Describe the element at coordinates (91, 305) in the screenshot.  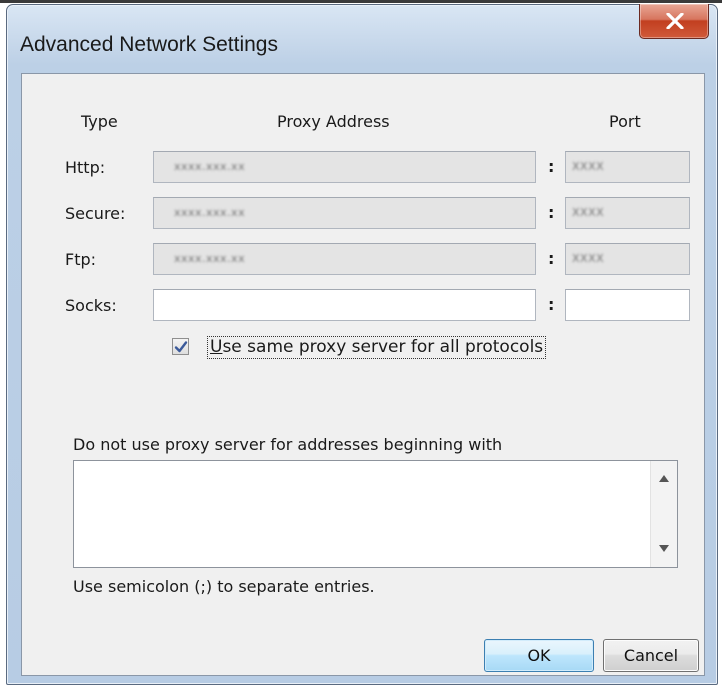
I see `socks-label: Socks:` at that location.